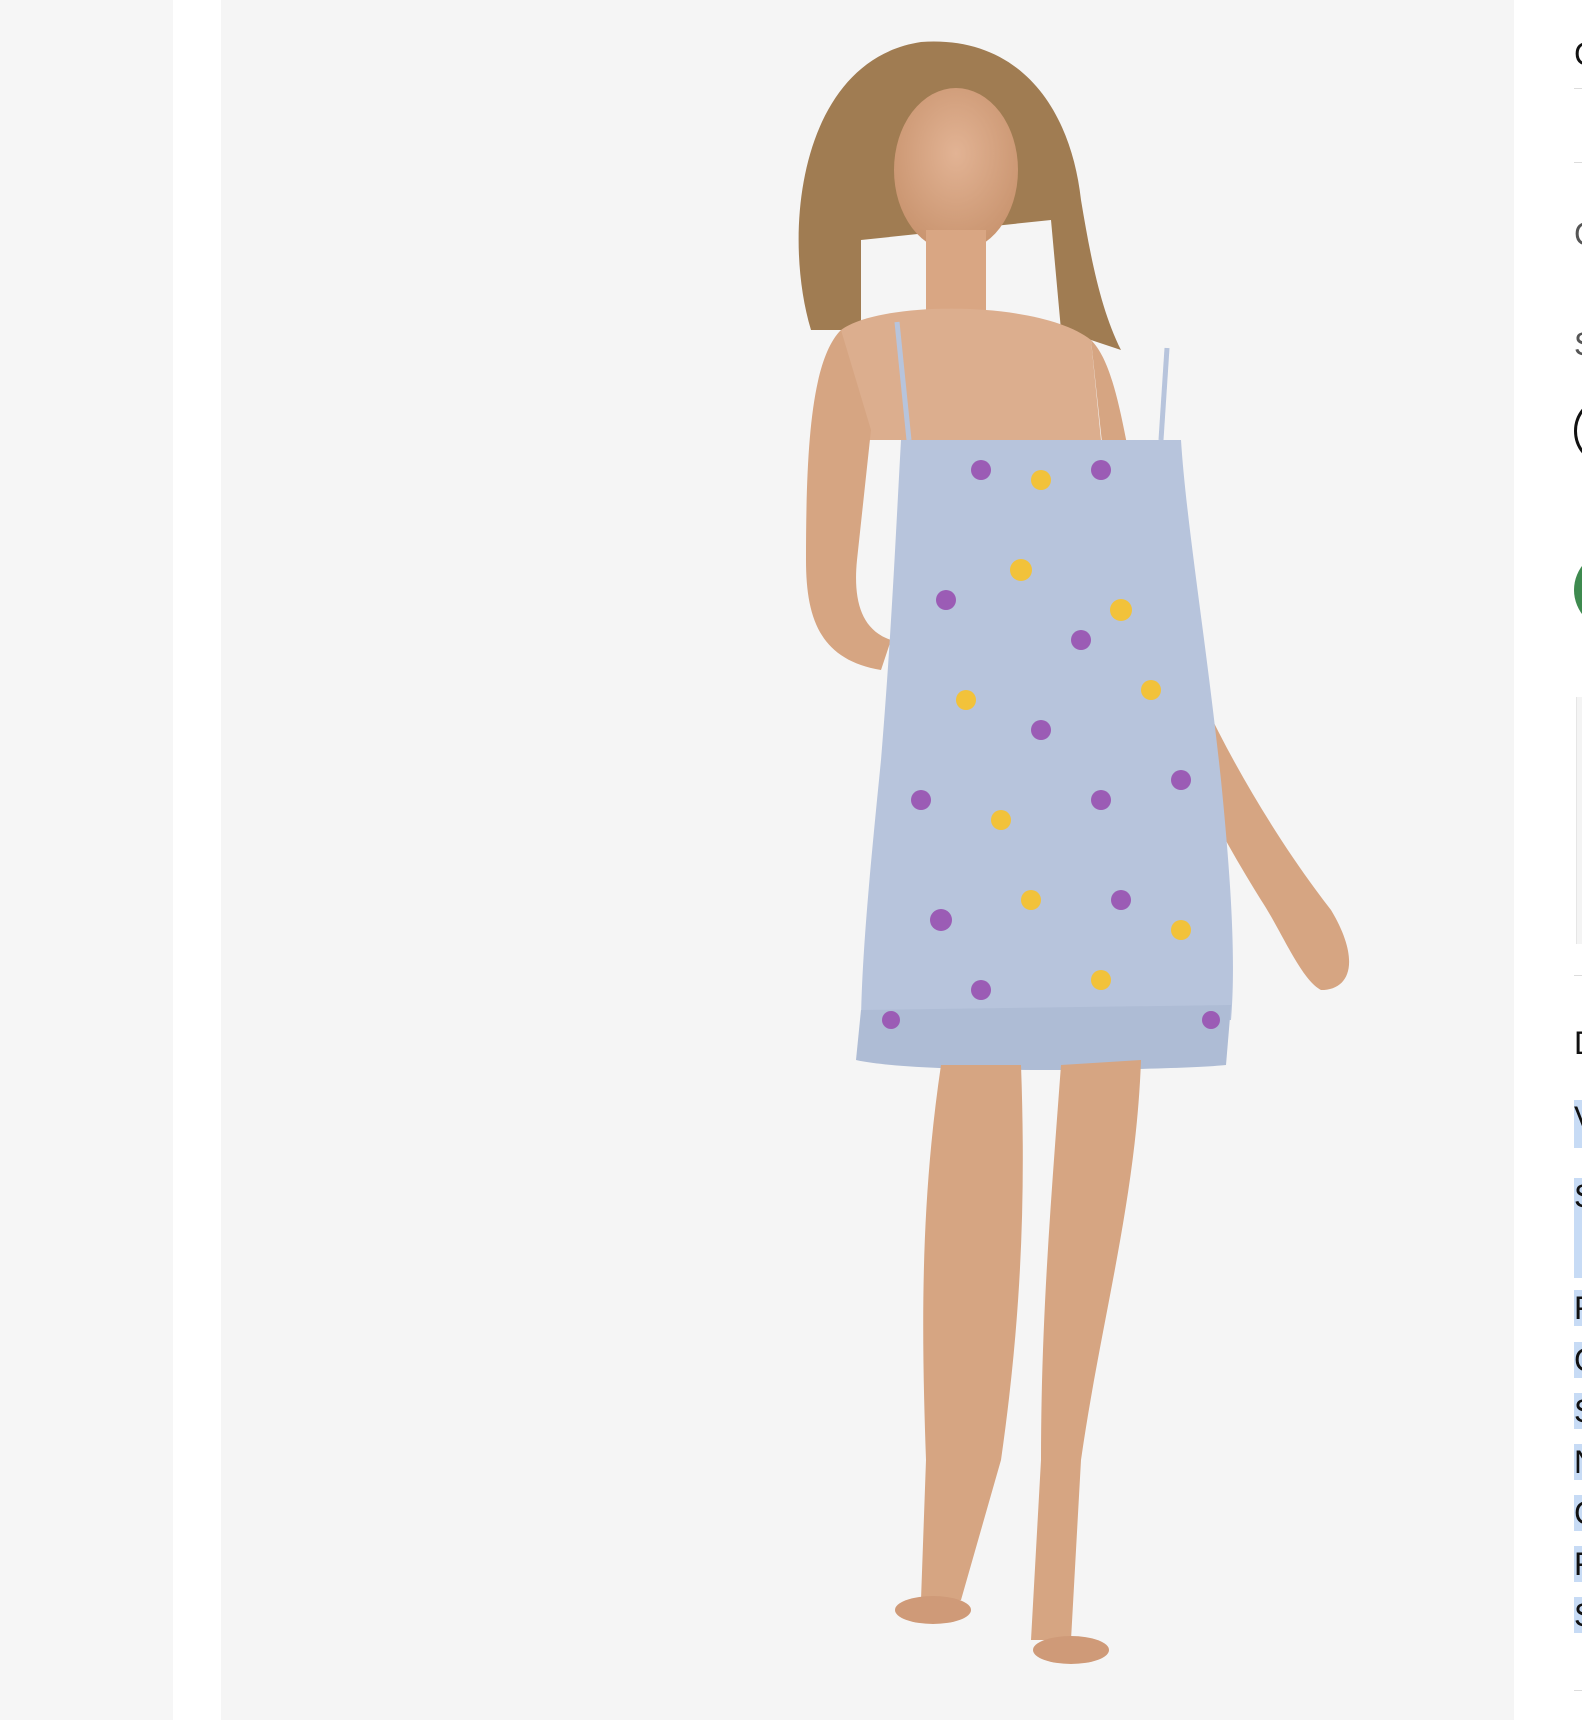 The width and height of the screenshot is (1582, 1720). I want to click on size-label: S, so click(1578, 344).